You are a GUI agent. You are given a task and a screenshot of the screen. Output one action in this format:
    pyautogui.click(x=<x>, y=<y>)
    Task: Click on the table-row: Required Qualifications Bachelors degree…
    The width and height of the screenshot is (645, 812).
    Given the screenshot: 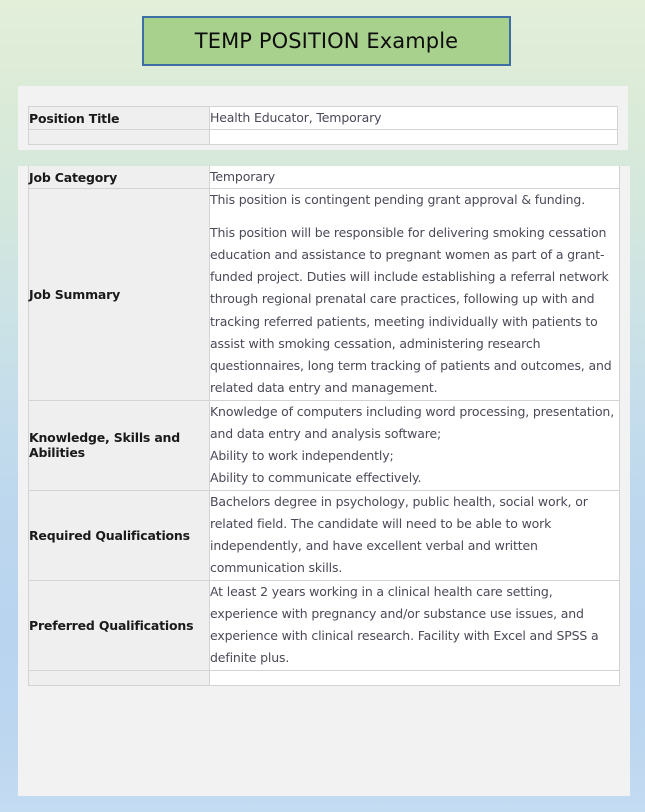 What is the action you would take?
    pyautogui.click(x=324, y=535)
    